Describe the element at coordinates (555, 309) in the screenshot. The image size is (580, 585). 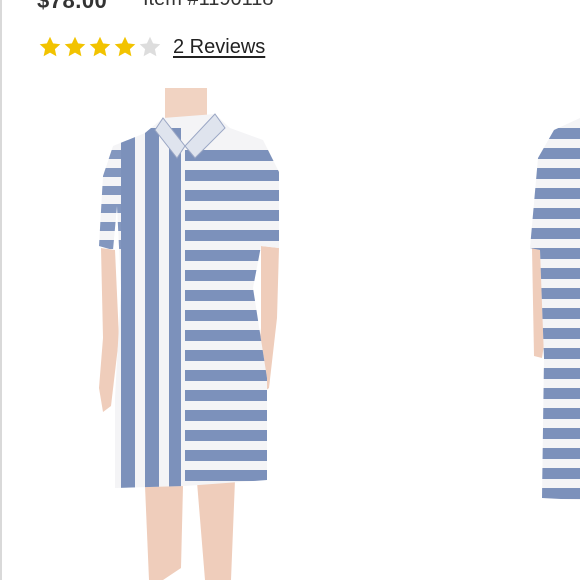
I see `dress-side-illustration` at that location.